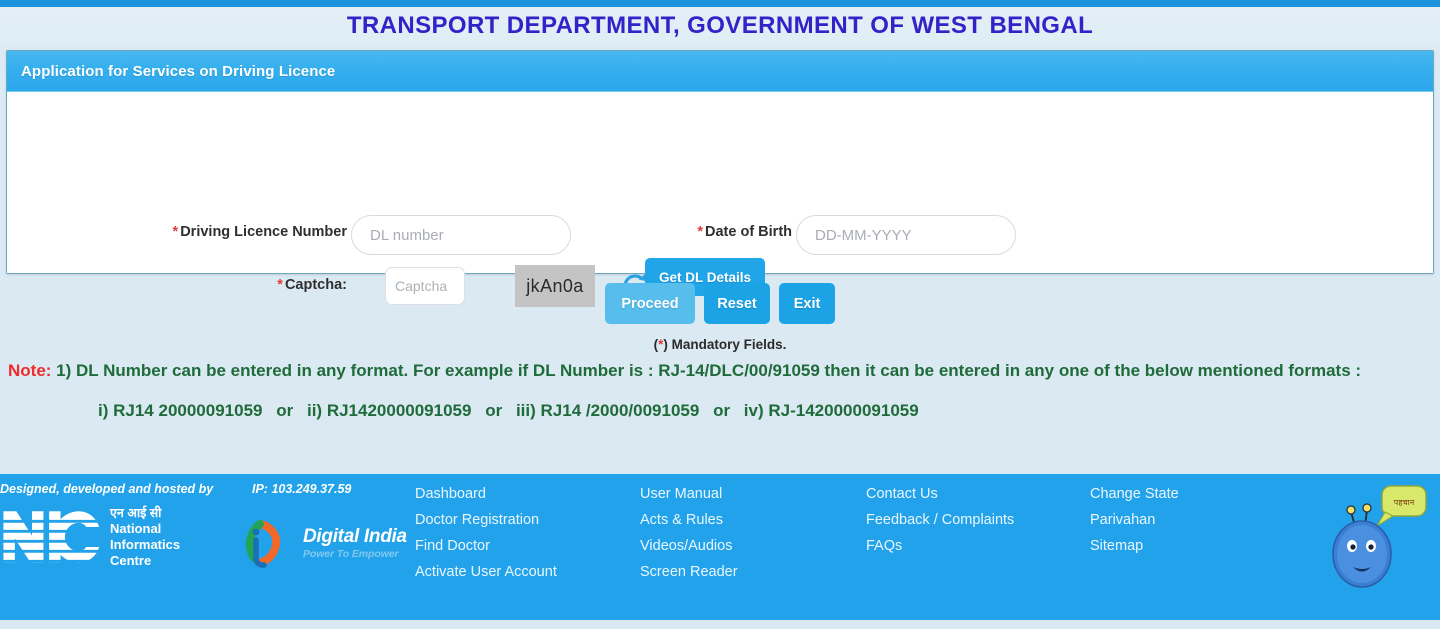 This screenshot has width=1440, height=629. I want to click on footer-column-4: Change State Parivahan Sitemap, so click(1134, 520).